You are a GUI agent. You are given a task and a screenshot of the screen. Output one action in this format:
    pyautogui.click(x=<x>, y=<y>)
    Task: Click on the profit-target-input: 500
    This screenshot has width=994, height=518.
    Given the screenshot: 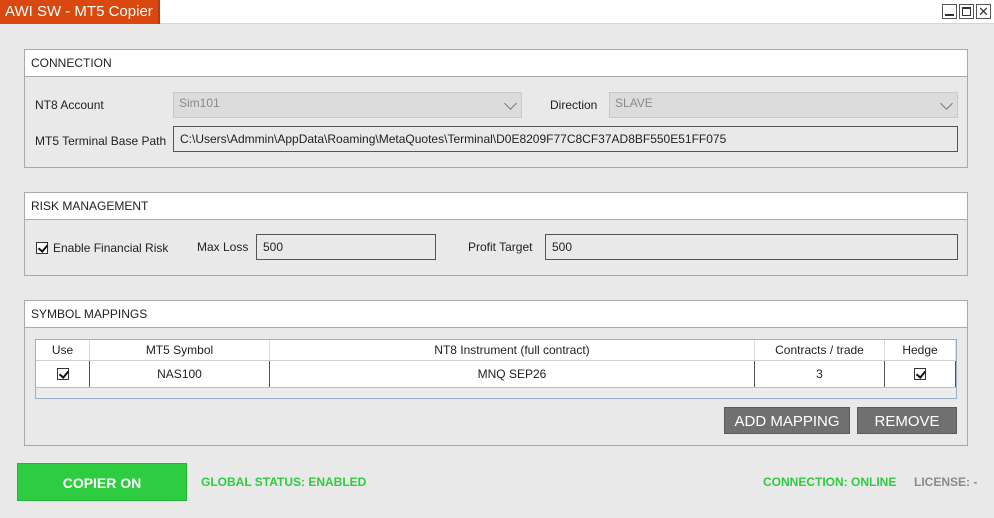 What is the action you would take?
    pyautogui.click(x=751, y=247)
    